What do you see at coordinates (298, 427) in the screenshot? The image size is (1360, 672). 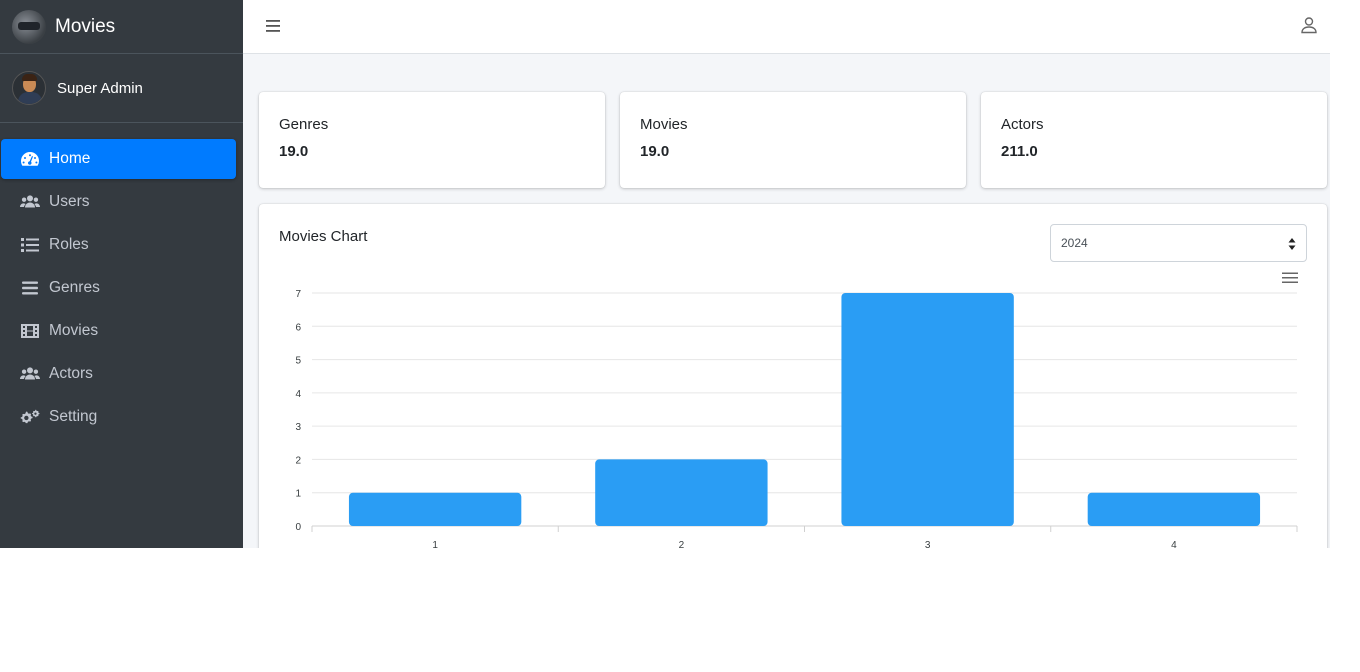 I see `y-tick-label: 3` at bounding box center [298, 427].